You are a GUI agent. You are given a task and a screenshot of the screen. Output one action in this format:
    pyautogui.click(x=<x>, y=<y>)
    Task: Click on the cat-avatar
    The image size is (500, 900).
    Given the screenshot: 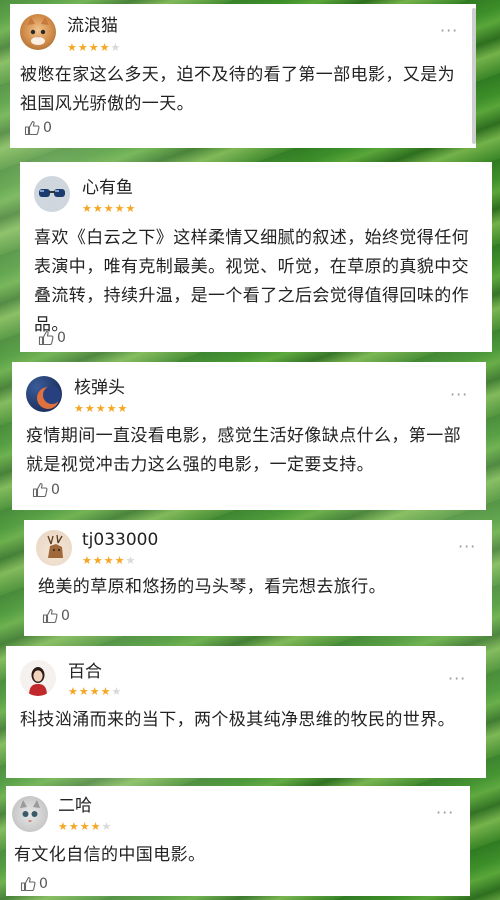 What is the action you would take?
    pyautogui.click(x=38, y=32)
    